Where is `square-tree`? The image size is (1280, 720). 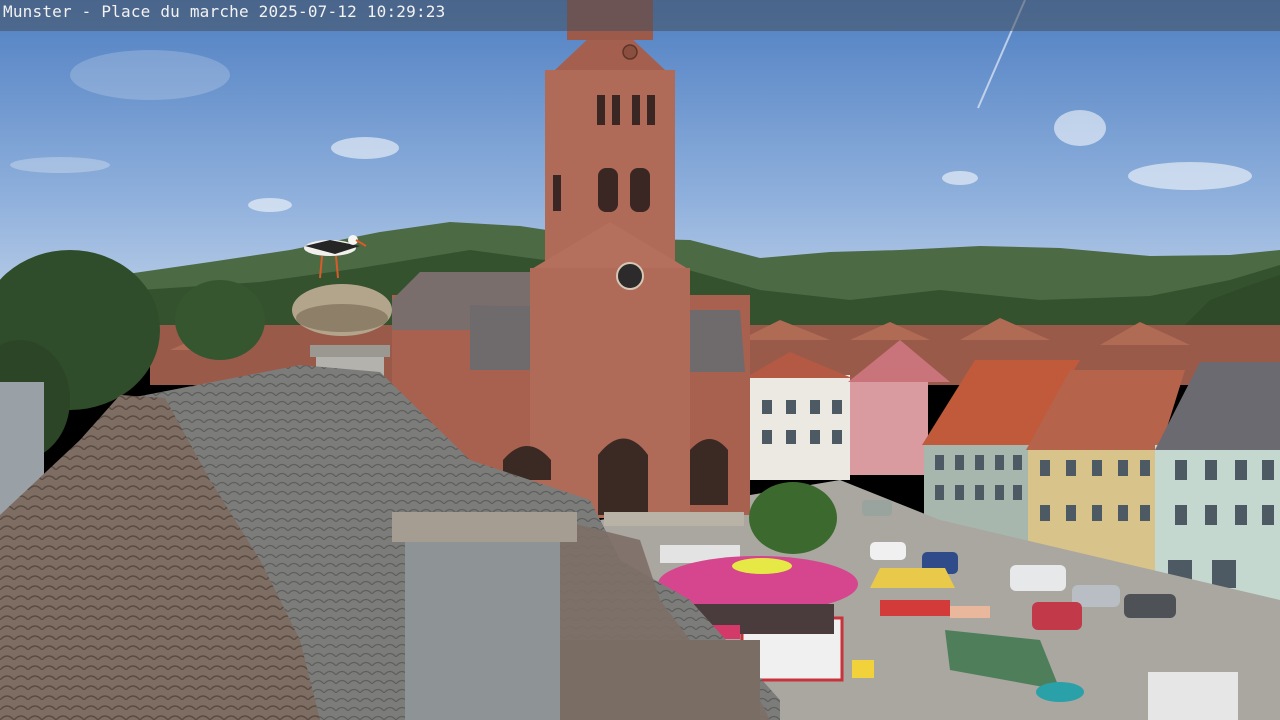 square-tree is located at coordinates (793, 518).